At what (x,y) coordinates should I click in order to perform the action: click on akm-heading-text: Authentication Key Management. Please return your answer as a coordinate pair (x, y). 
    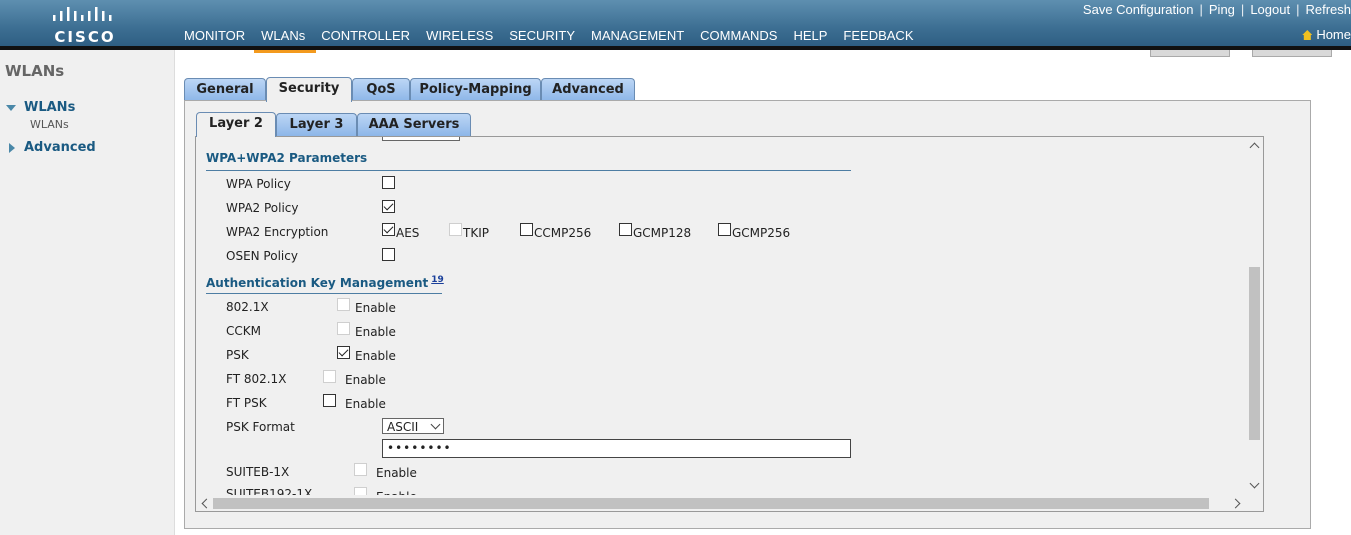
    Looking at the image, I should click on (317, 283).